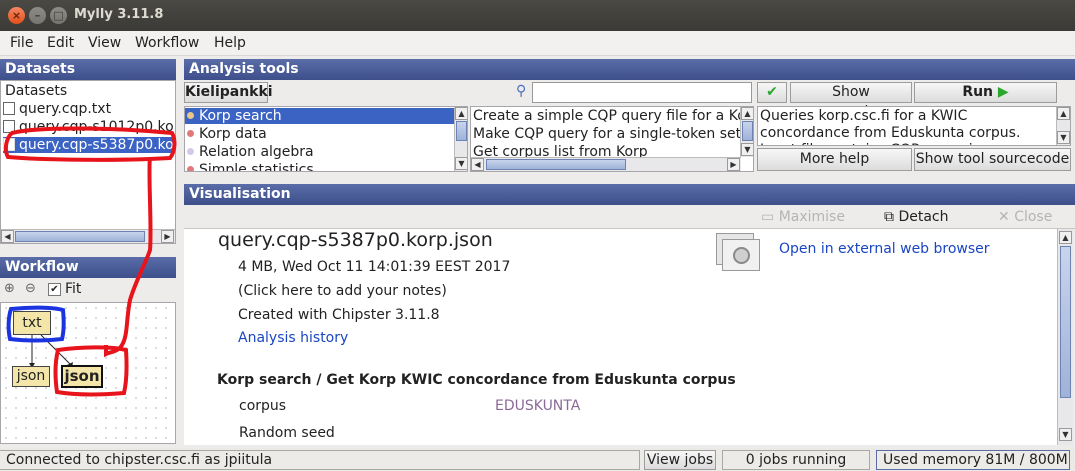 The width and height of the screenshot is (1075, 471). Describe the element at coordinates (90, 261) in the screenshot. I see `annotation-overlay` at that location.